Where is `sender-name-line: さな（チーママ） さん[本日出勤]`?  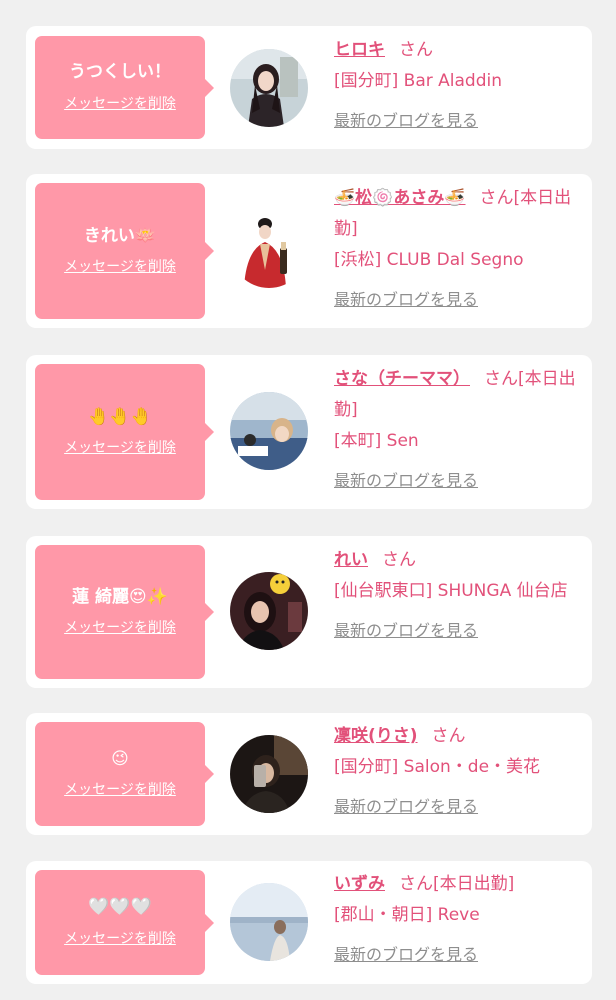
sender-name-line: さな（チーママ） さん[本日出勤] is located at coordinates (459, 395).